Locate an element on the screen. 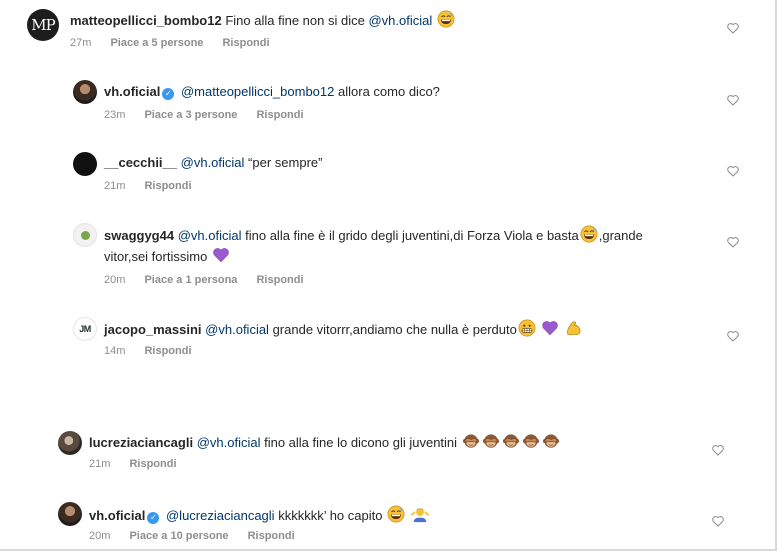  avatar-initials: MP is located at coordinates (43, 25).